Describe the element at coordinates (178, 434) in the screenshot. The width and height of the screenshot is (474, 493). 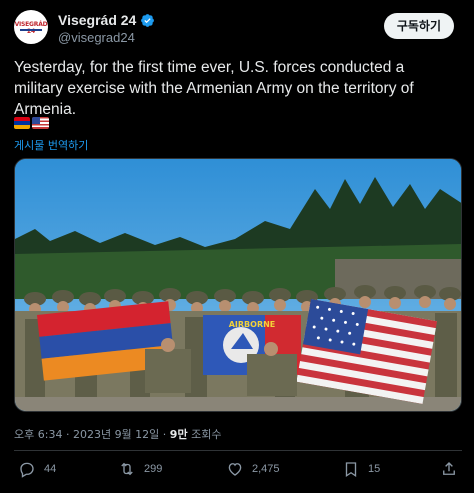
I see `views-count: 9만` at that location.